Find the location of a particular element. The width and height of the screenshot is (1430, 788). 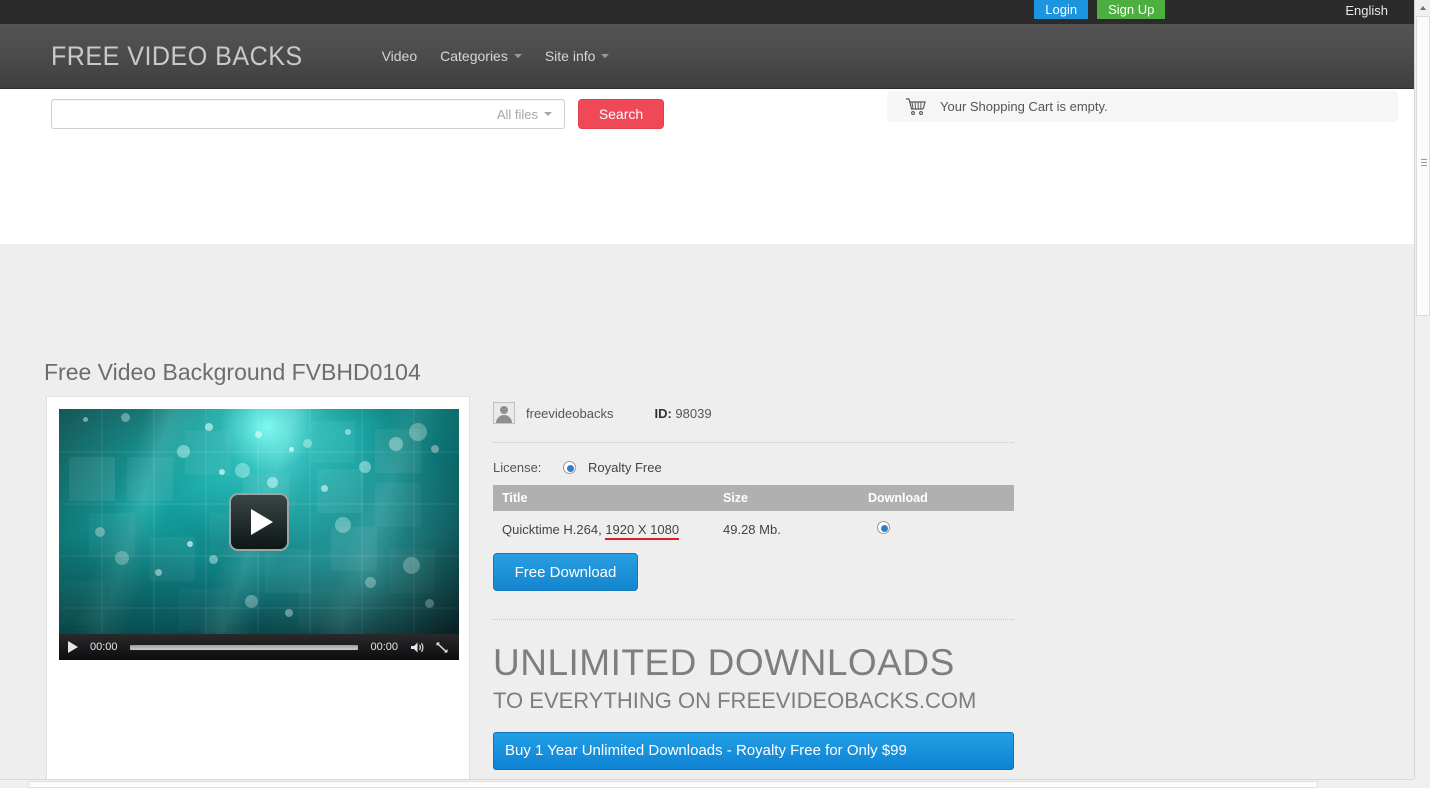

vertical-scrollbar is located at coordinates (1422, 390).